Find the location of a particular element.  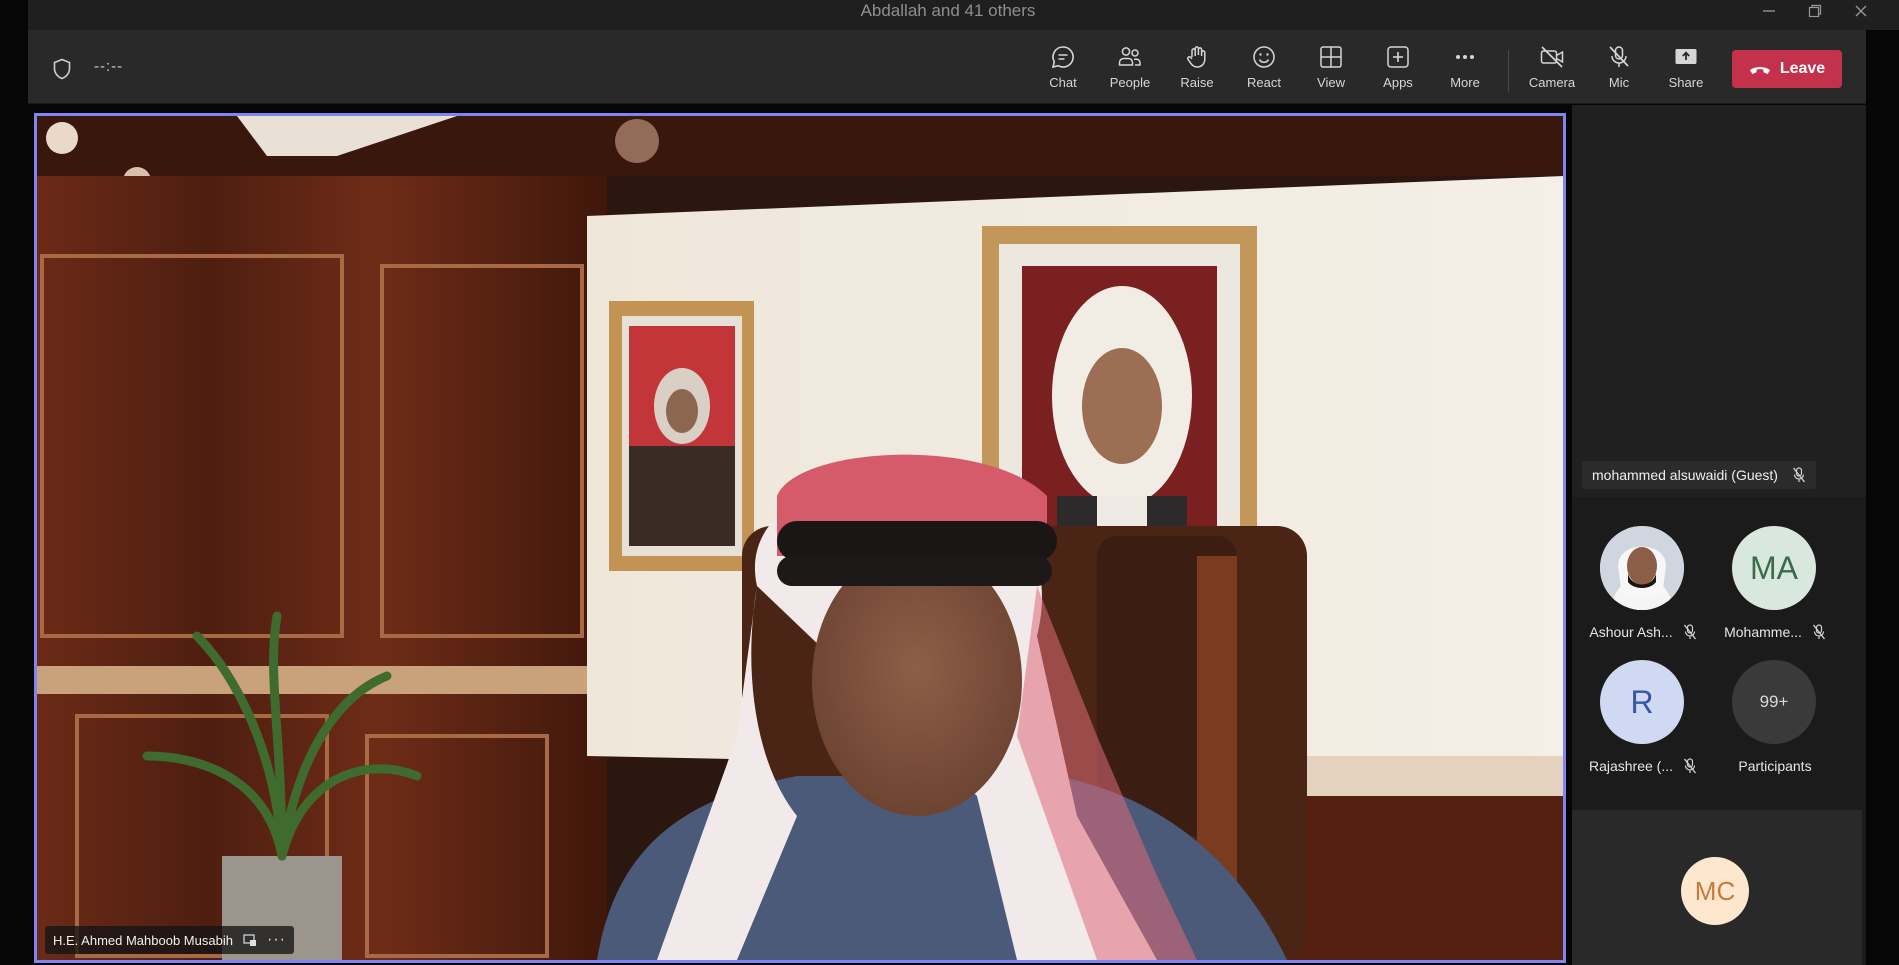

ellipsis-icon is located at coordinates (1465, 57).